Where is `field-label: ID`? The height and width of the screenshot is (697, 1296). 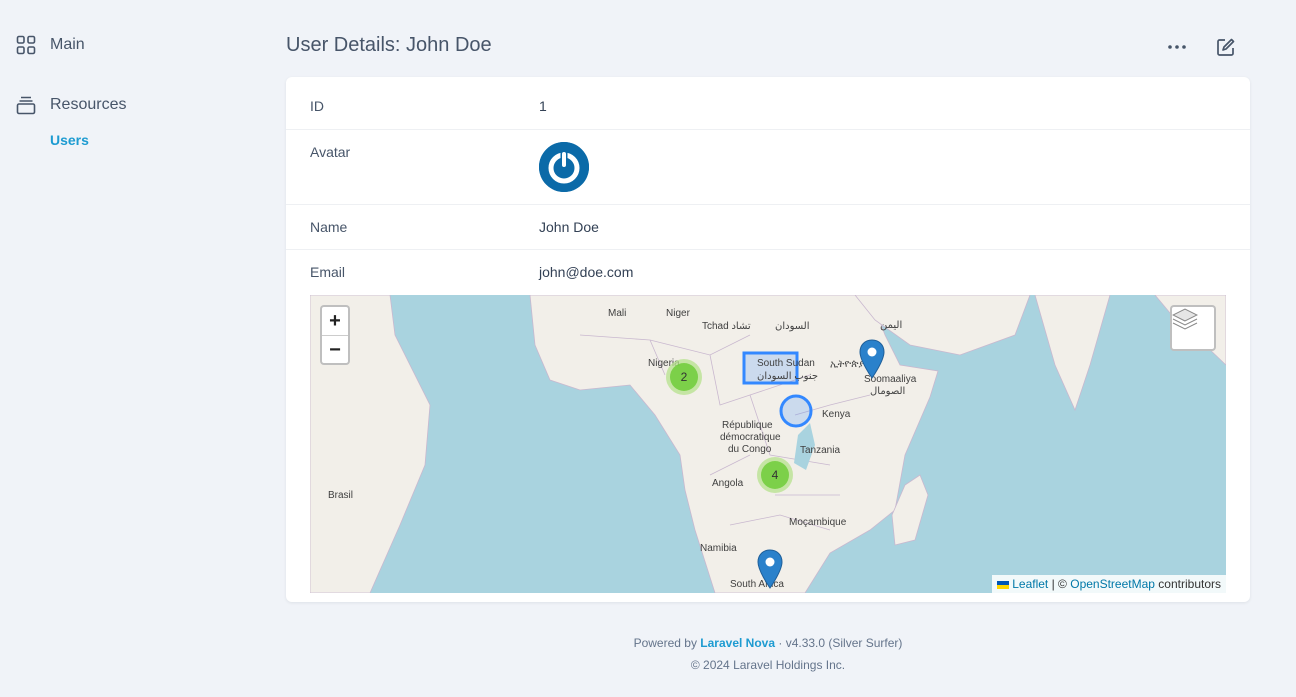
field-label: ID is located at coordinates (317, 106).